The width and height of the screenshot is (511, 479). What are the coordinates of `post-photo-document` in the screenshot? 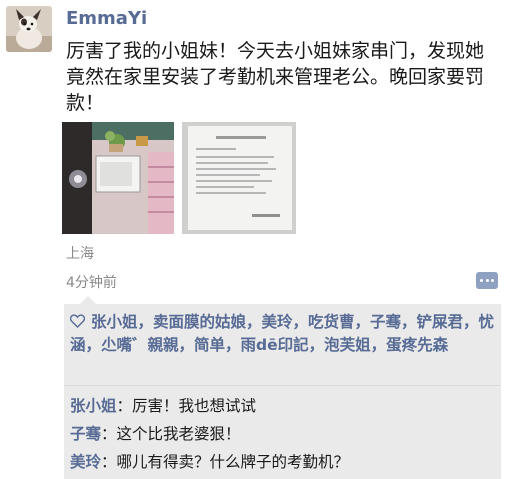 It's located at (239, 178).